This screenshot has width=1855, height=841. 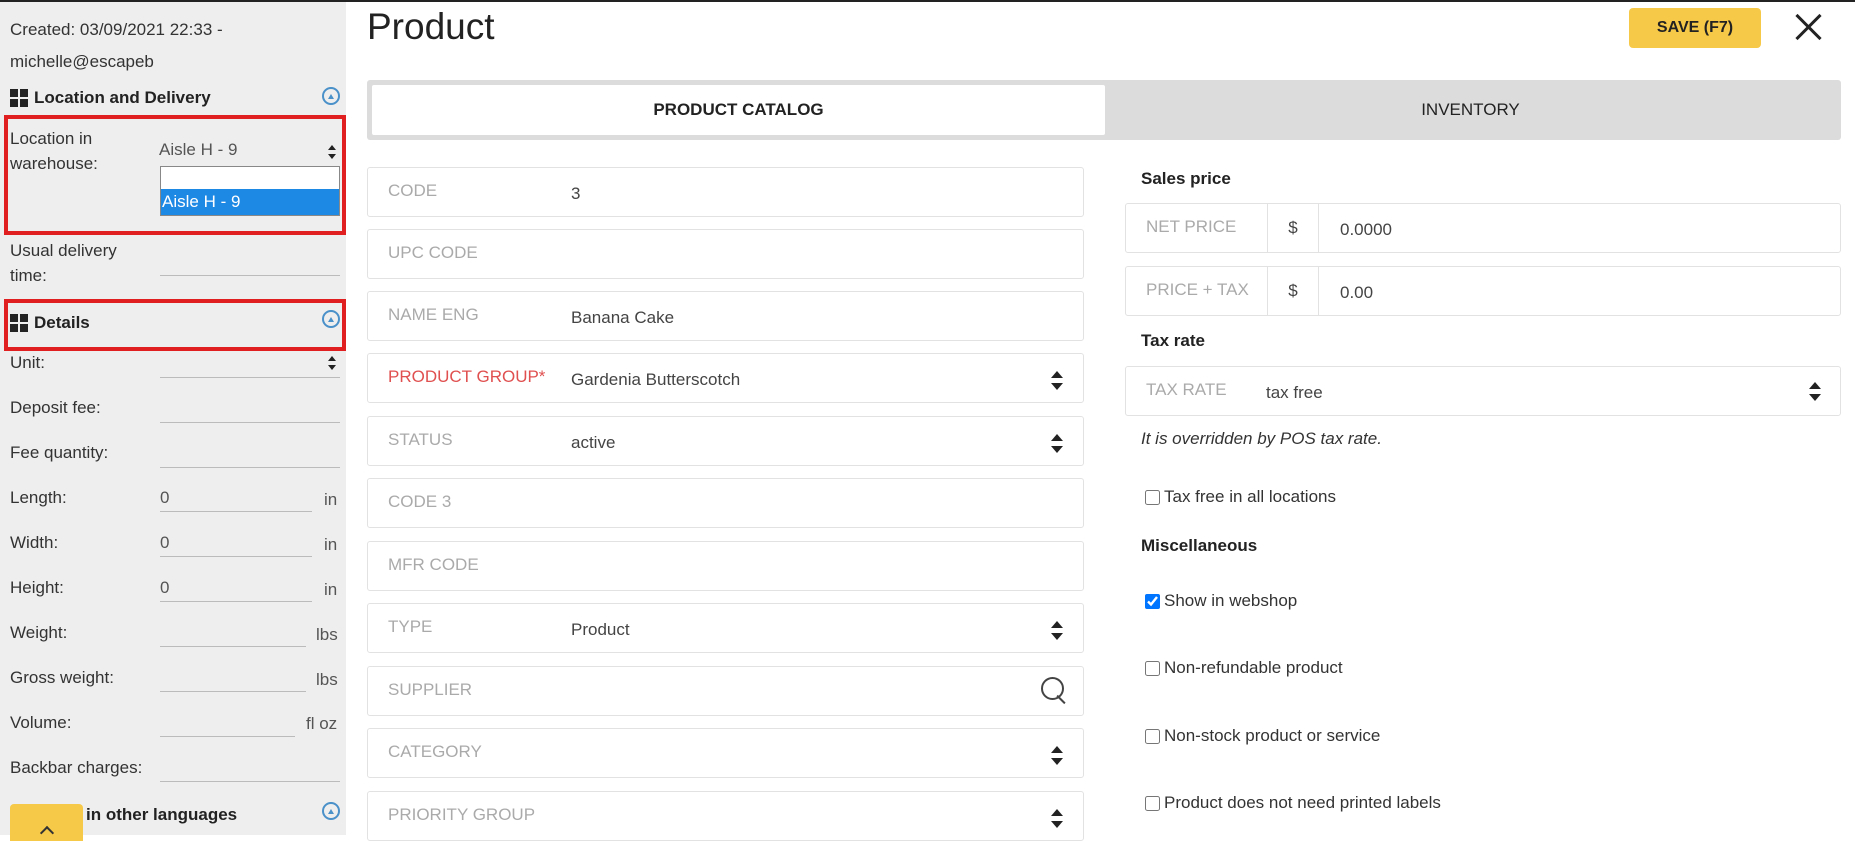 I want to click on tab-inventory: INVENTORY, so click(x=1470, y=110).